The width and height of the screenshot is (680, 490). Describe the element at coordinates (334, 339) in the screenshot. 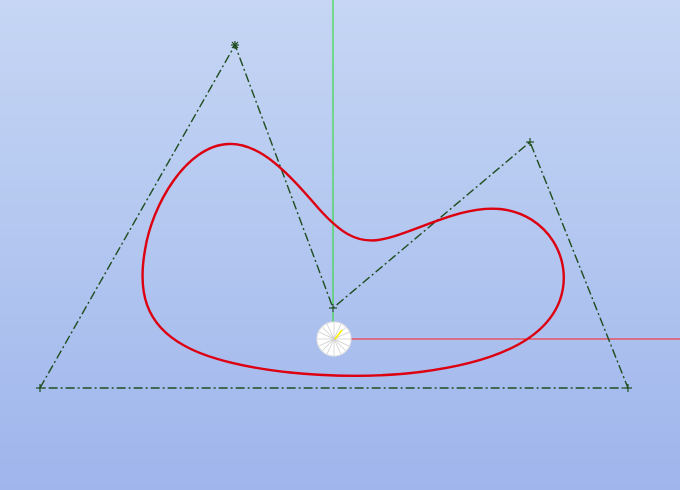

I see `origin-sphere-icon` at that location.